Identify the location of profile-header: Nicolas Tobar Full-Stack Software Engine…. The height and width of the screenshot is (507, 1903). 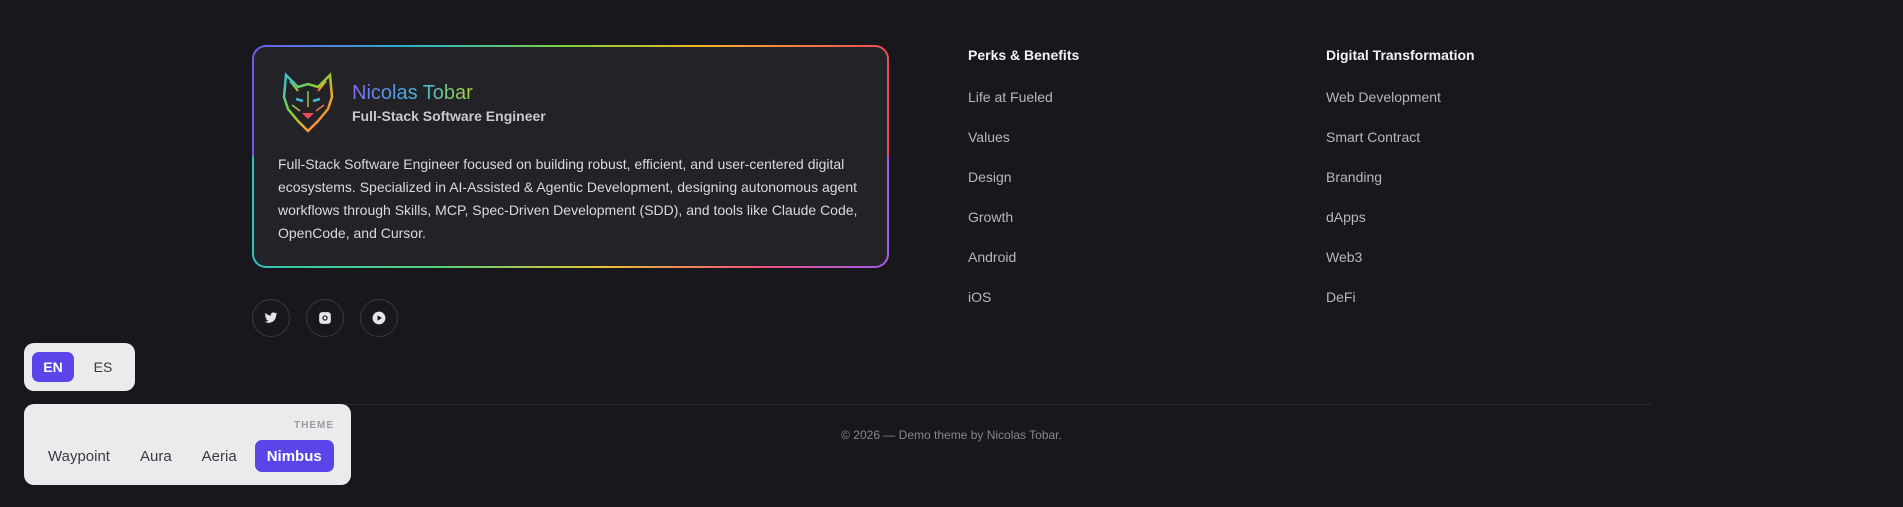
(570, 102).